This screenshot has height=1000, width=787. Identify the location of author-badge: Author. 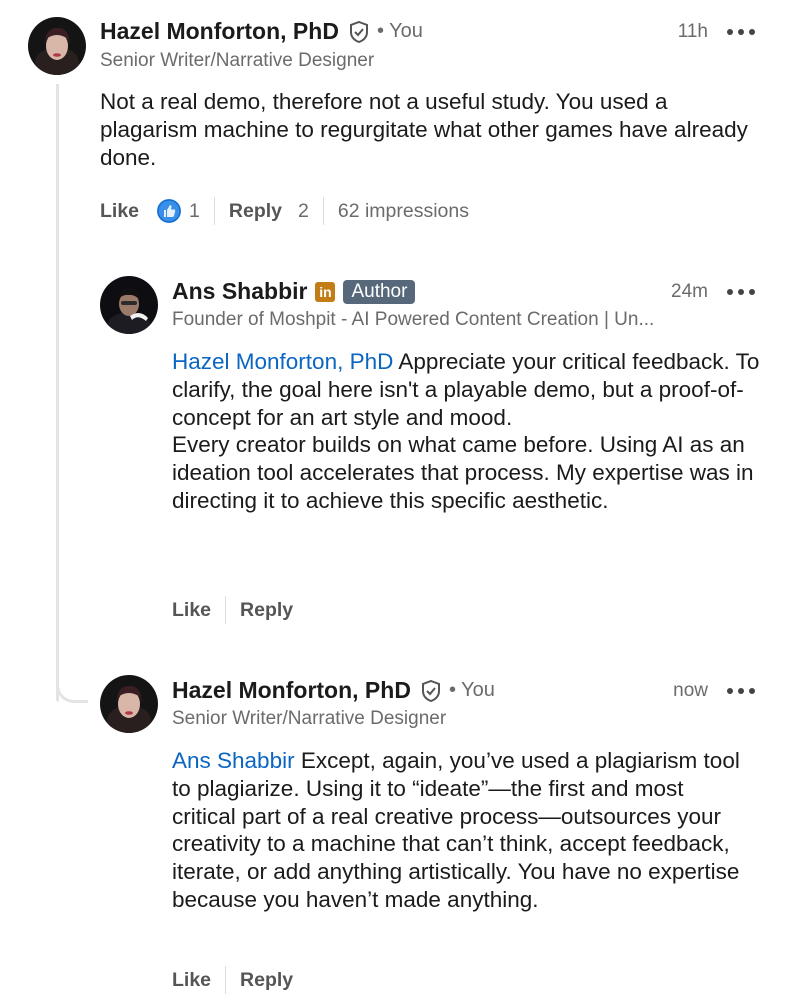
(379, 291).